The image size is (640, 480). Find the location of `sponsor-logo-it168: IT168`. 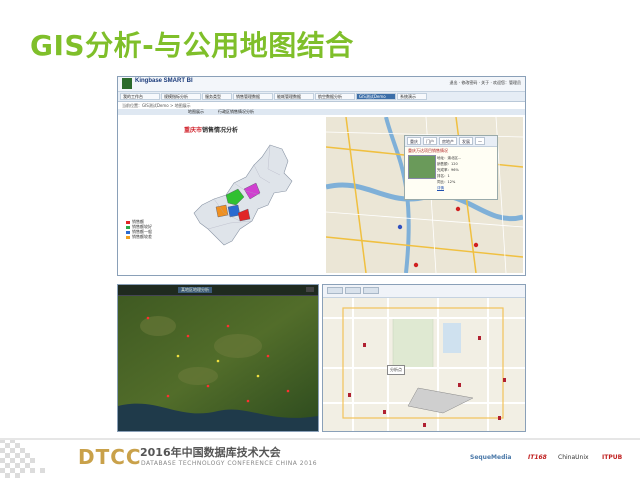

sponsor-logo-it168: IT168 is located at coordinates (537, 457).